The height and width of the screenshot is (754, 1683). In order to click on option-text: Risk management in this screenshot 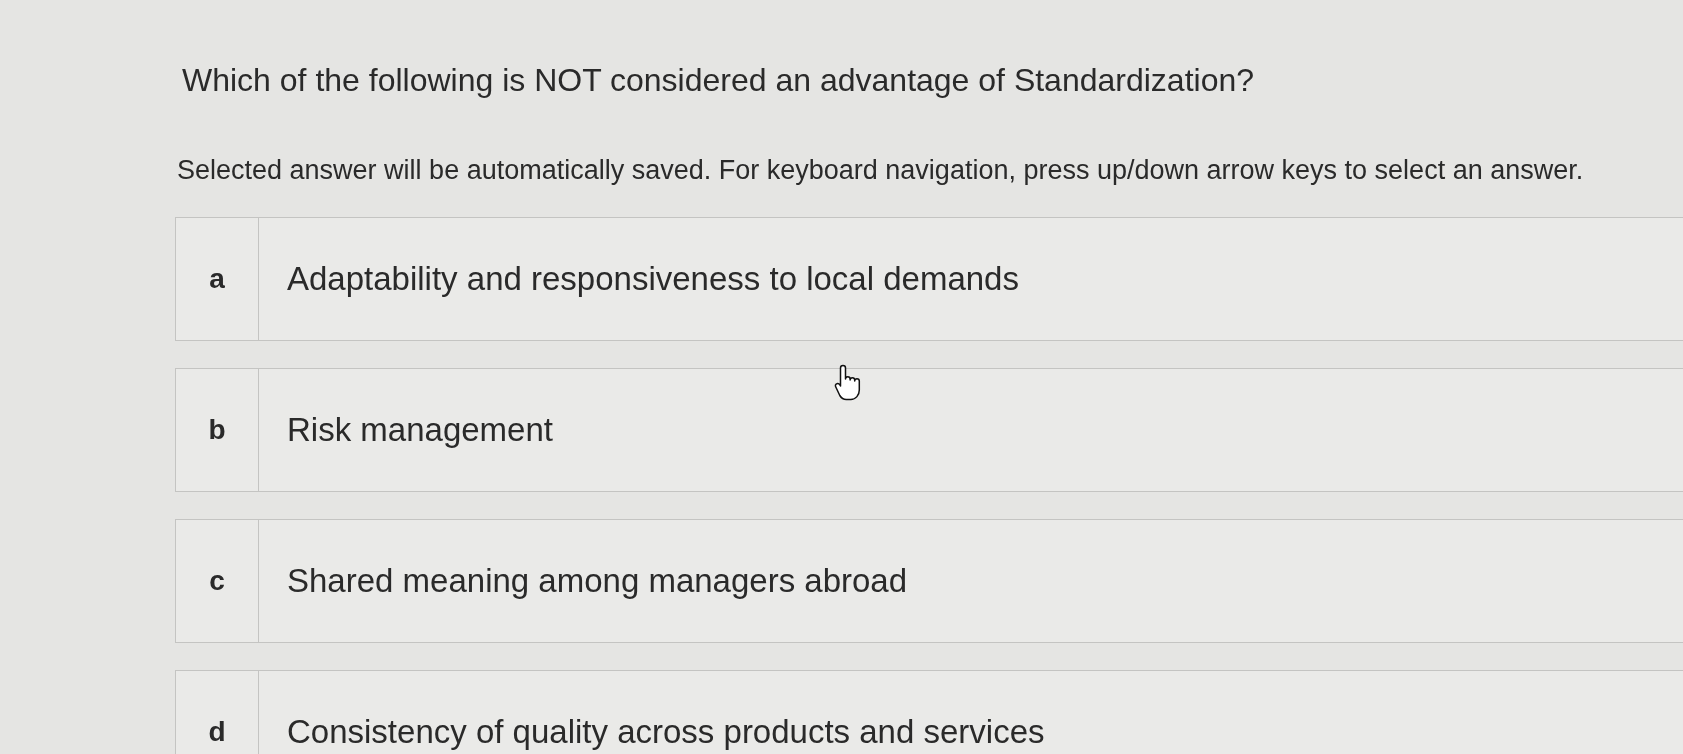, I will do `click(420, 430)`.